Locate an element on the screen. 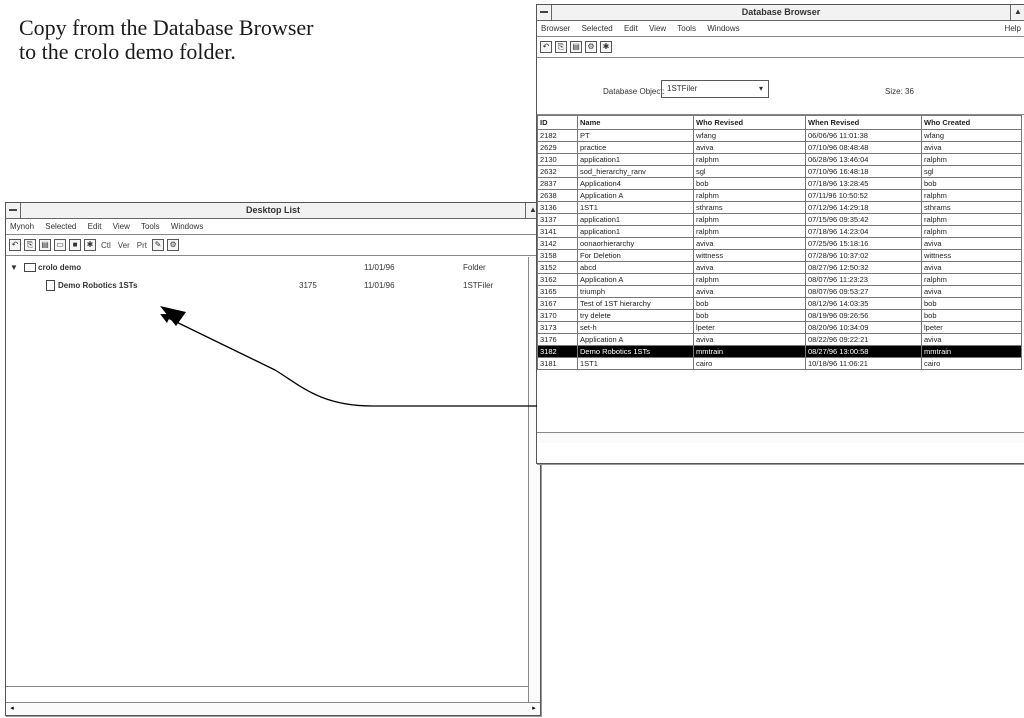 This screenshot has width=1024, height=718. arrow-path is located at coordinates (348, 360).